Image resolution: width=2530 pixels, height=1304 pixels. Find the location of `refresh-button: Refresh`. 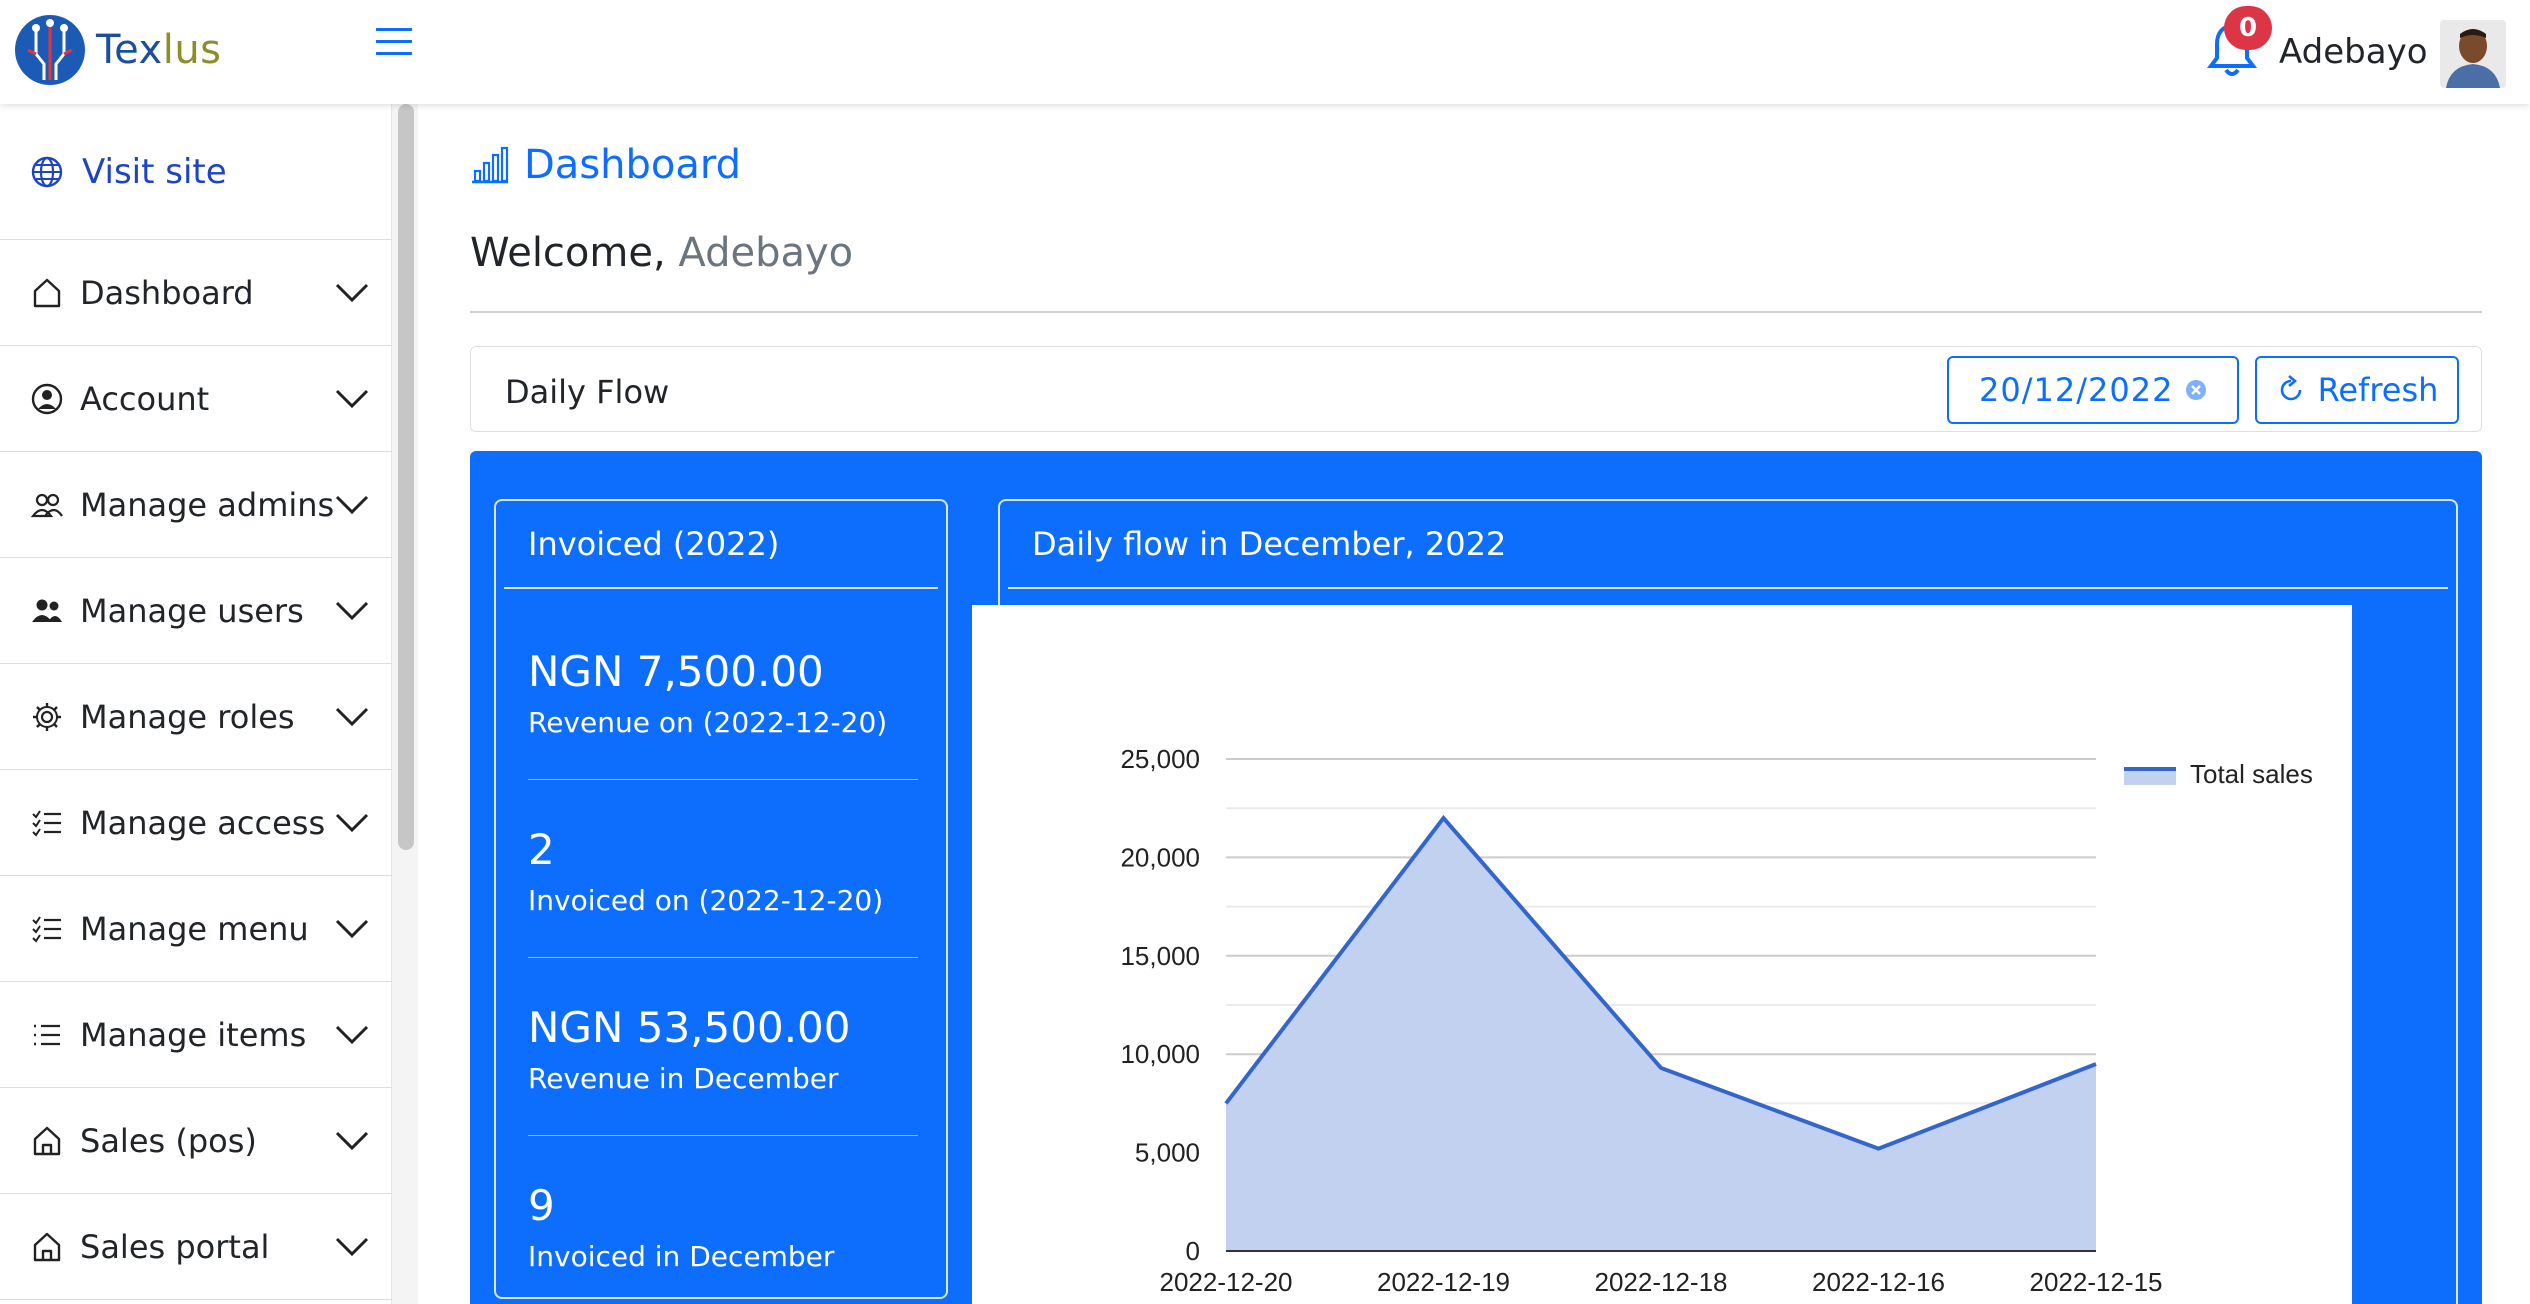

refresh-button: Refresh is located at coordinates (2357, 390).